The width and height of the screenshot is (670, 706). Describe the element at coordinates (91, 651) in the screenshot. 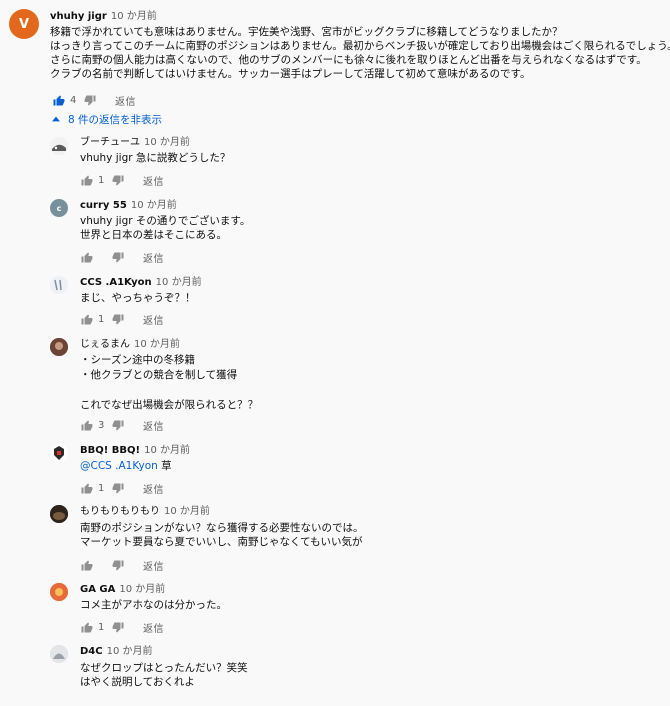

I see `author-name: D4C` at that location.